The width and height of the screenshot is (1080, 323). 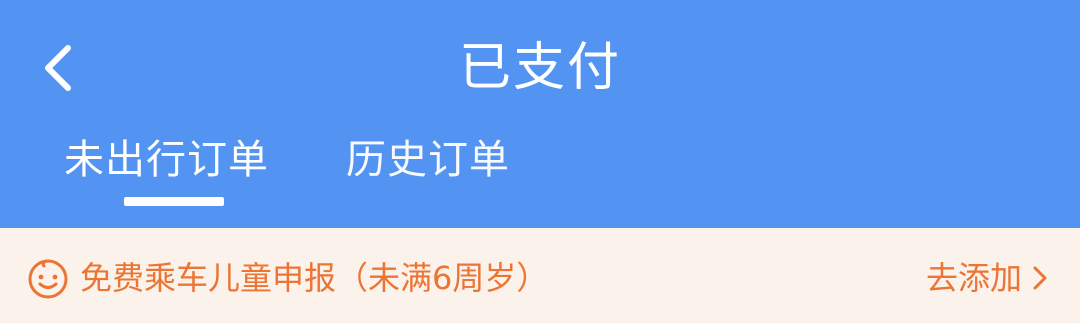 What do you see at coordinates (973, 278) in the screenshot?
I see `add-child-label: 去添加` at bounding box center [973, 278].